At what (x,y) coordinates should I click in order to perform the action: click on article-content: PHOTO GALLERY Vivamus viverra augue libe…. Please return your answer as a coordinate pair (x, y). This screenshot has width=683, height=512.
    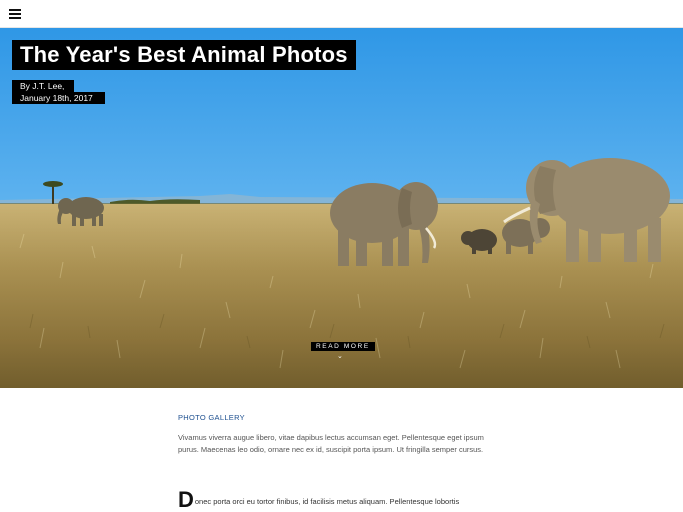
    Looking at the image, I should click on (338, 461).